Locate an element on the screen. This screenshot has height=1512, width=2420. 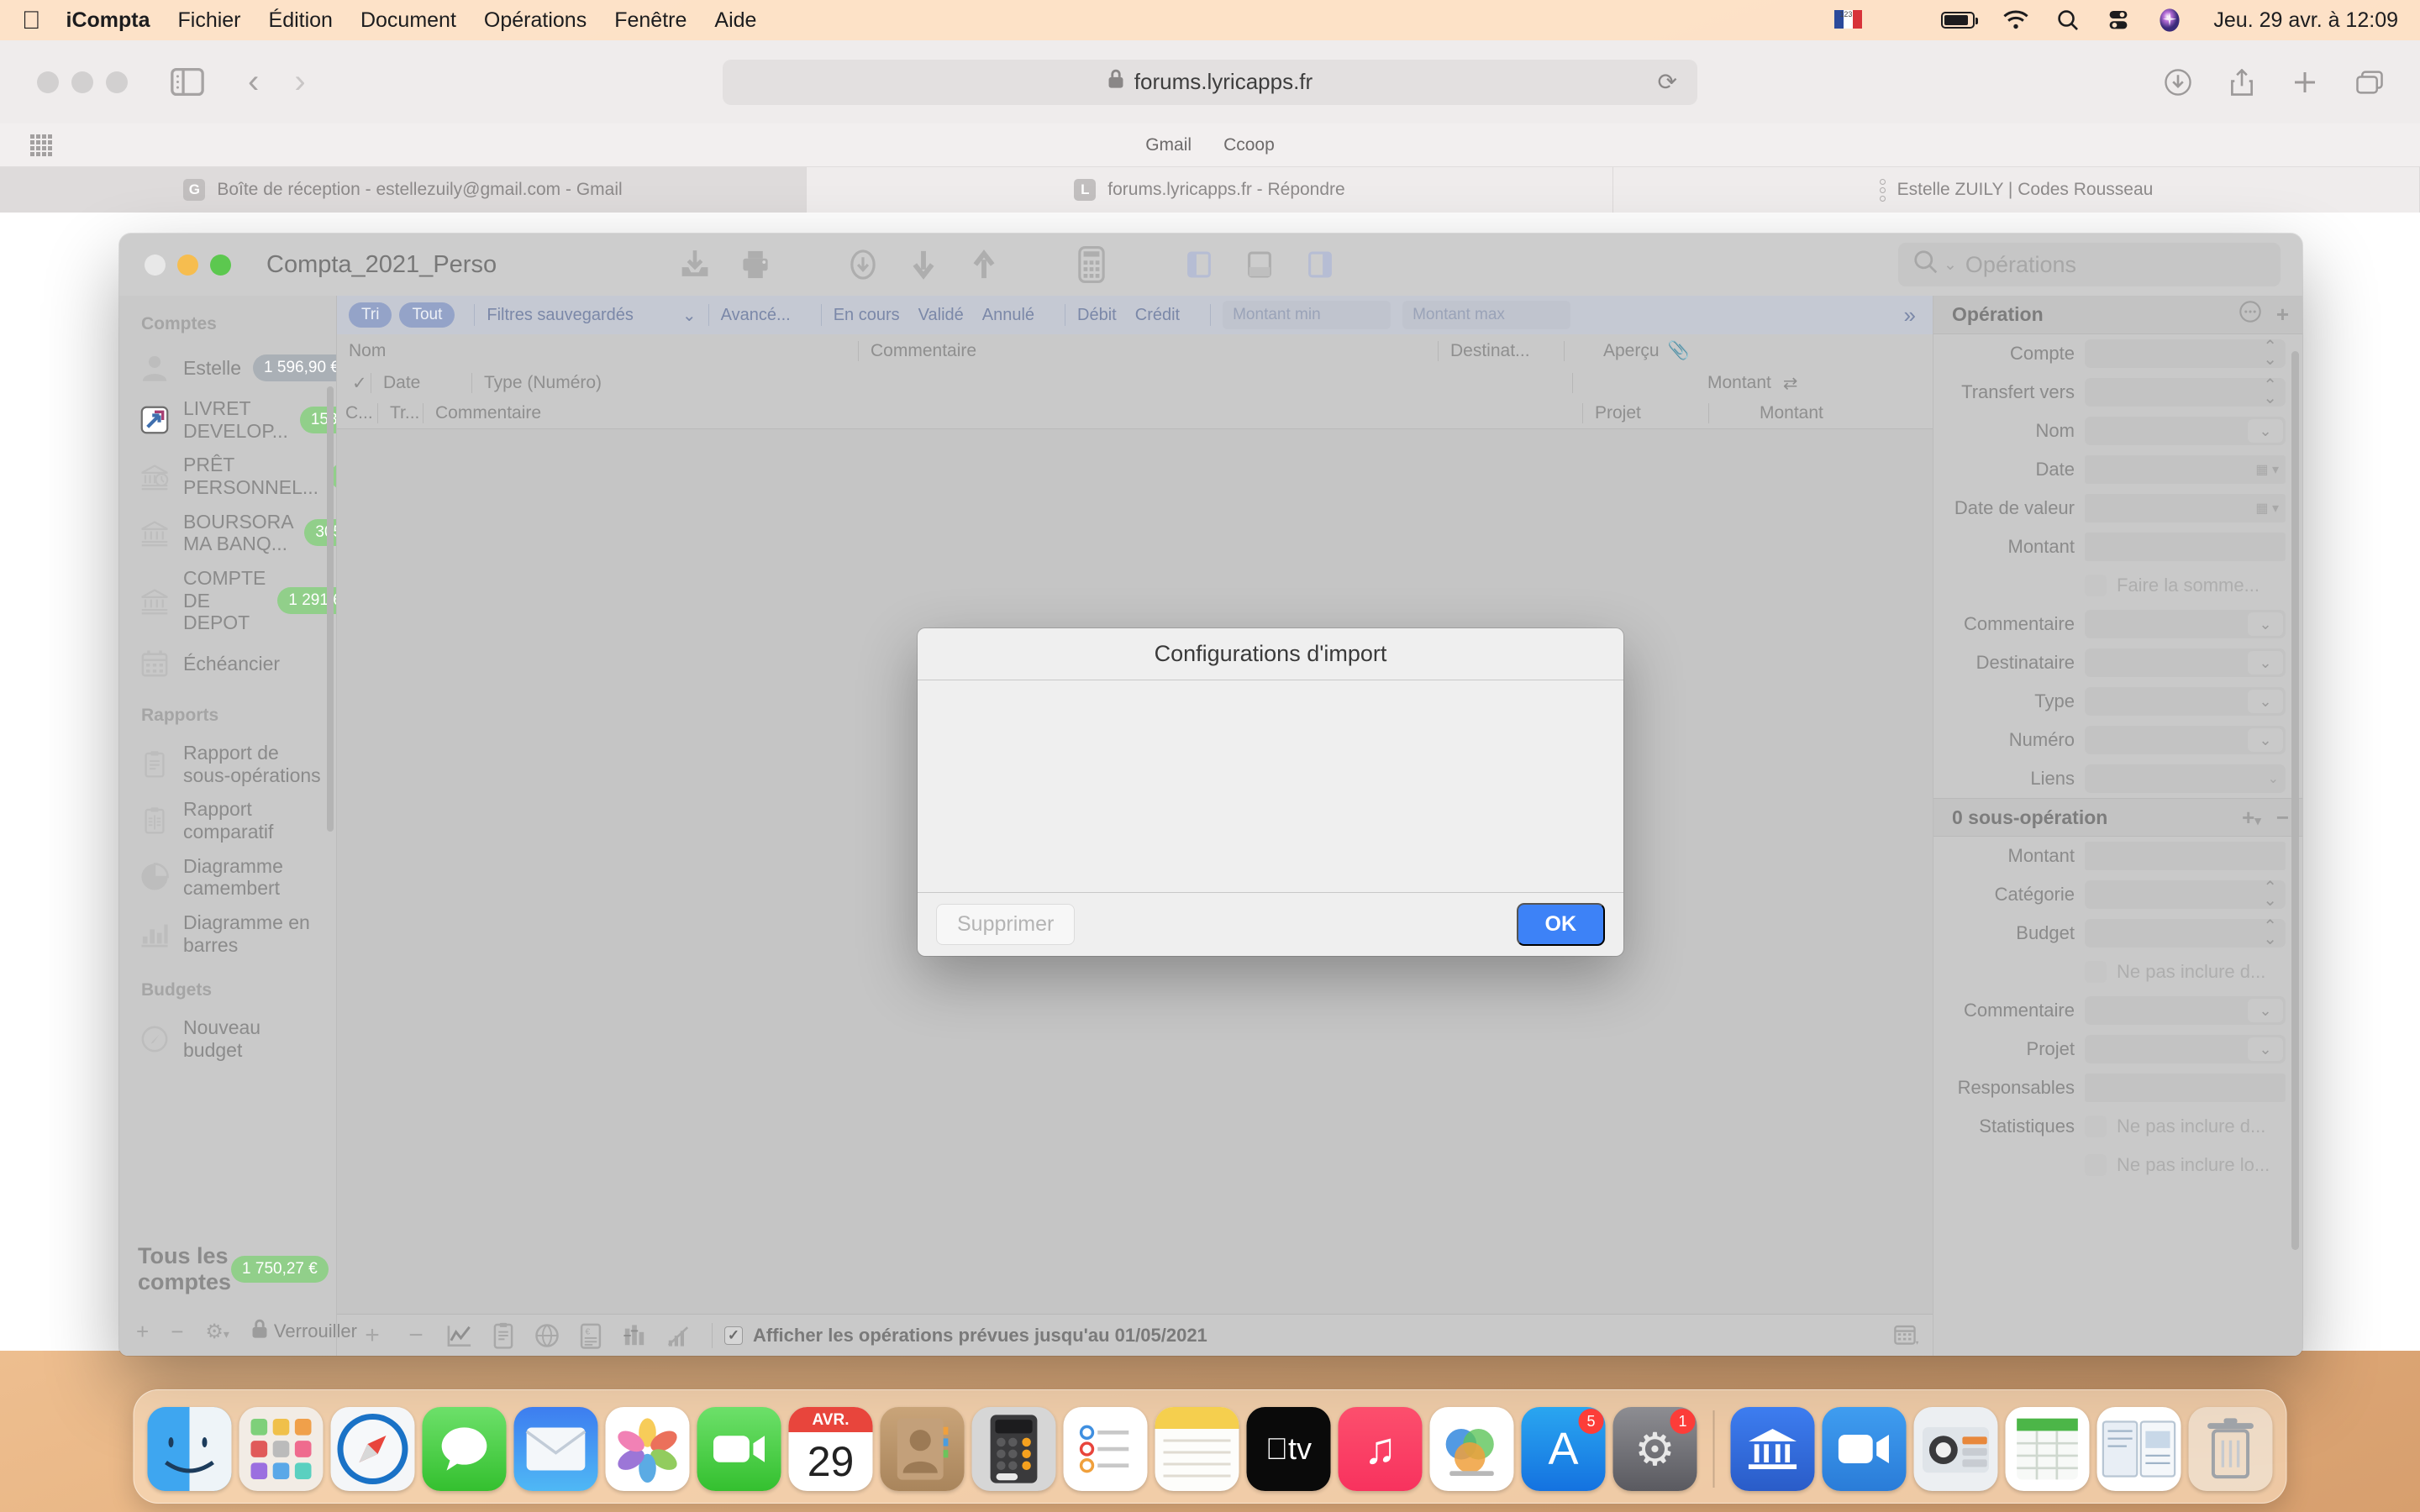
liens-combo: ⌄ is located at coordinates (2185, 778).